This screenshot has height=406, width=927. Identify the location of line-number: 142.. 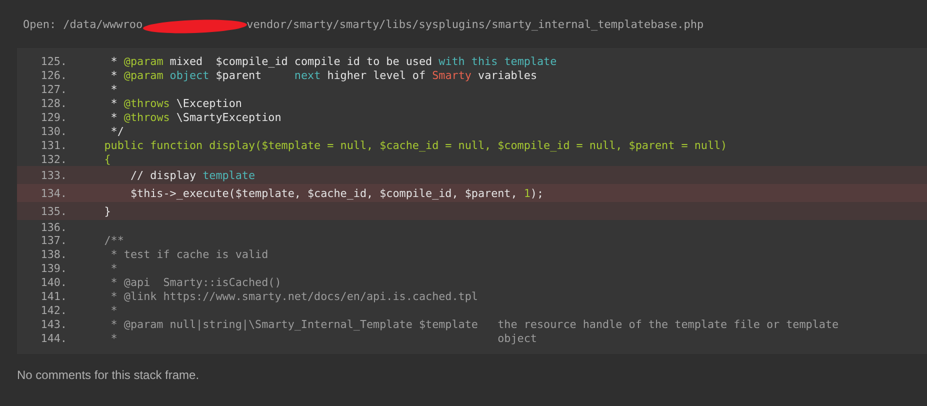
(53, 310).